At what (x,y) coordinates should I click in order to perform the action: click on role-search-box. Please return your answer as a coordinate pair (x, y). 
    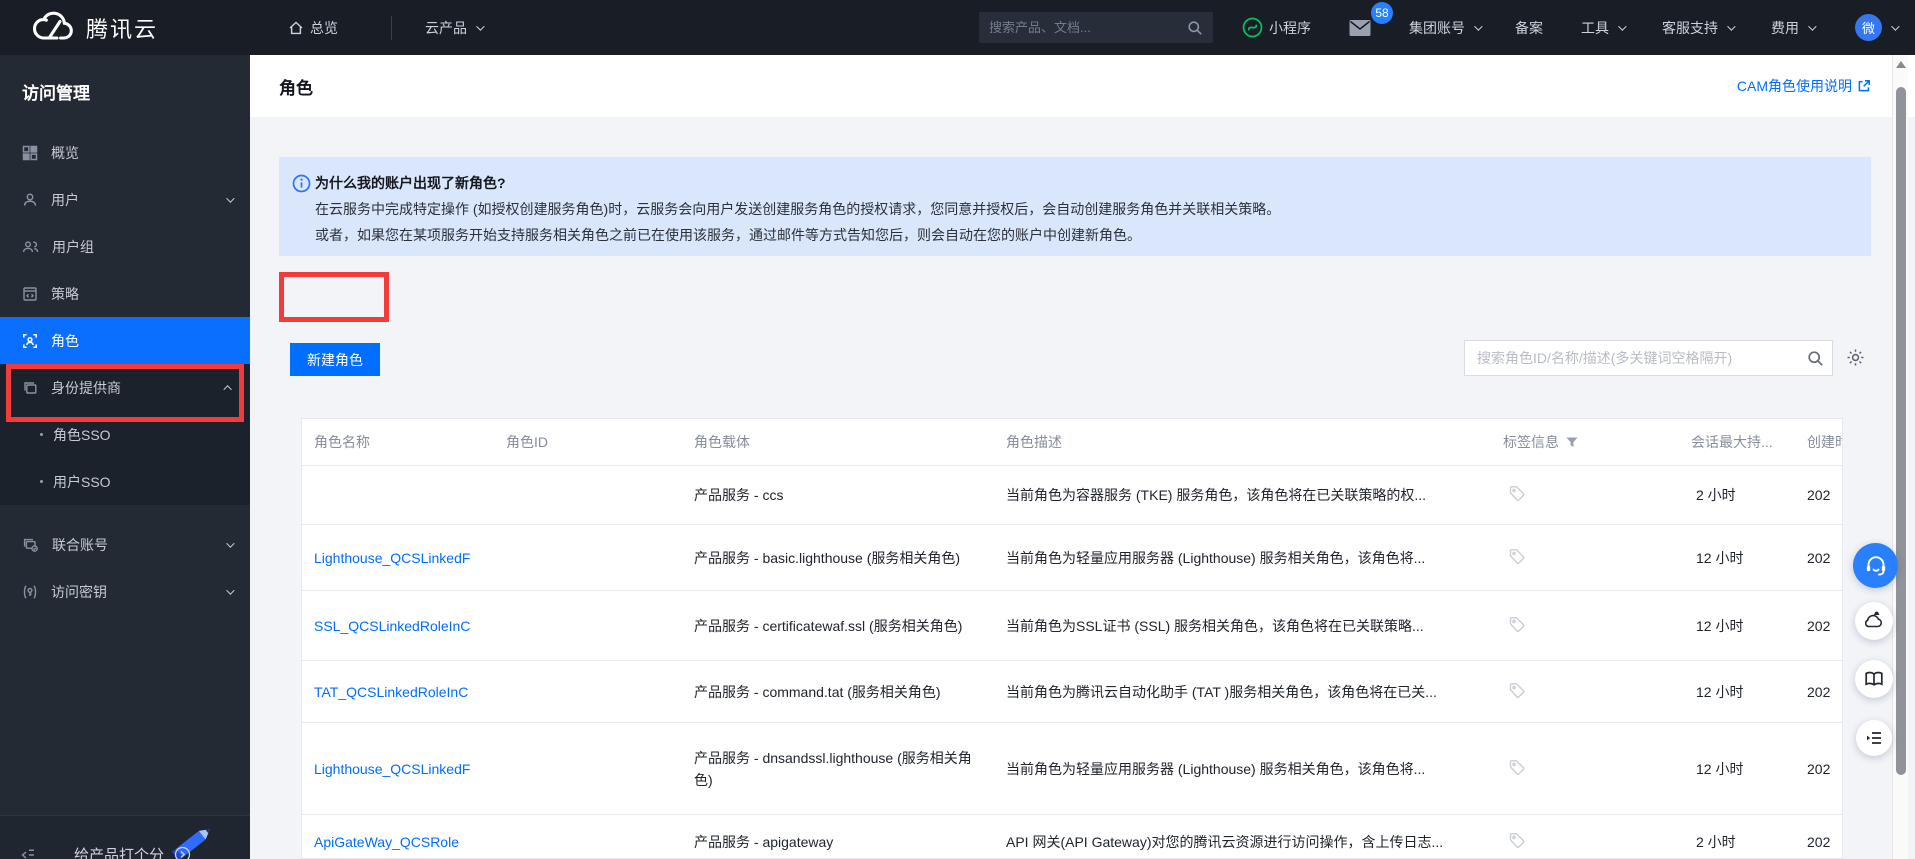
    Looking at the image, I should click on (1648, 358).